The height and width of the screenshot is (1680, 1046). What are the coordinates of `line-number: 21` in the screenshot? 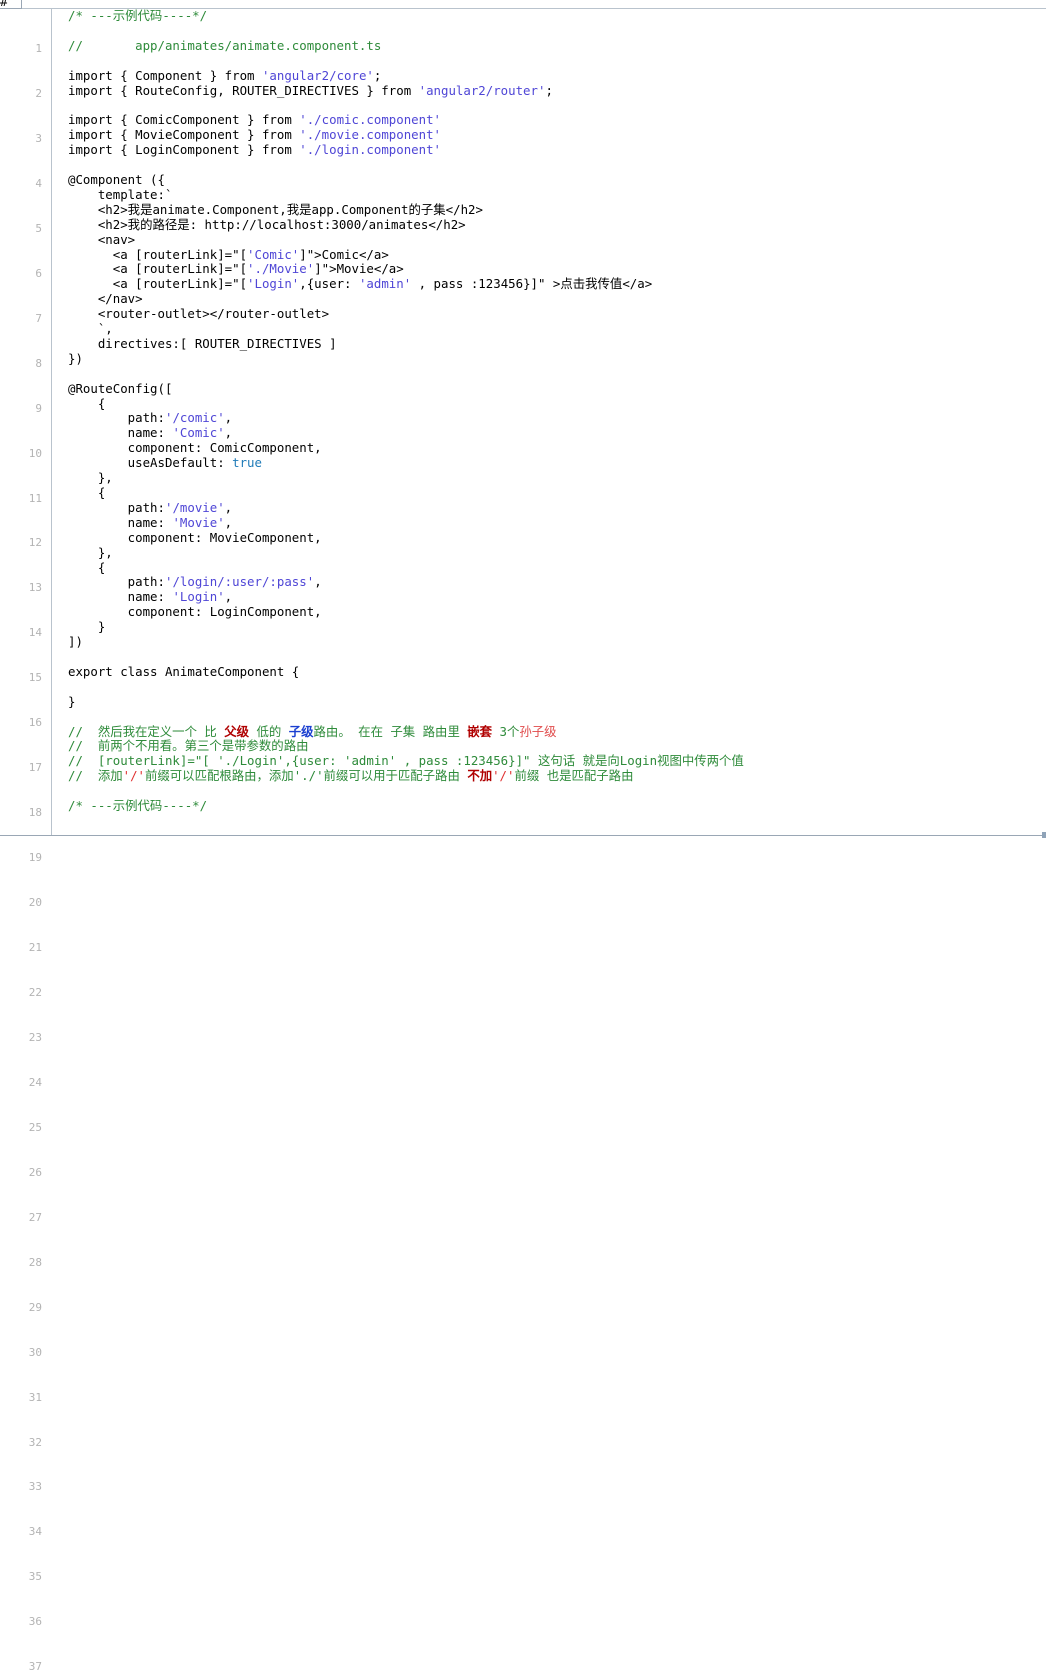 It's located at (35, 948).